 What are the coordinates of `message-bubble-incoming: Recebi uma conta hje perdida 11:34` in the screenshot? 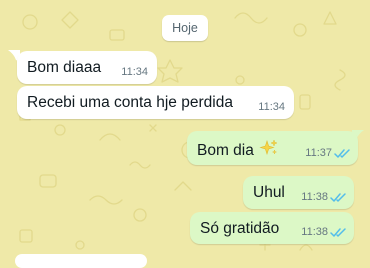 It's located at (155, 102).